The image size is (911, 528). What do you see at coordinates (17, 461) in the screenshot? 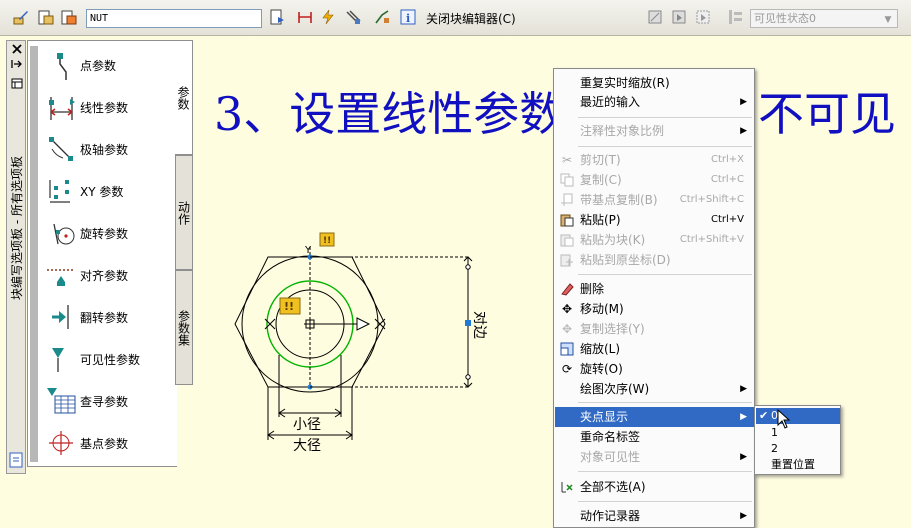
I see `palette-settings-icon` at bounding box center [17, 461].